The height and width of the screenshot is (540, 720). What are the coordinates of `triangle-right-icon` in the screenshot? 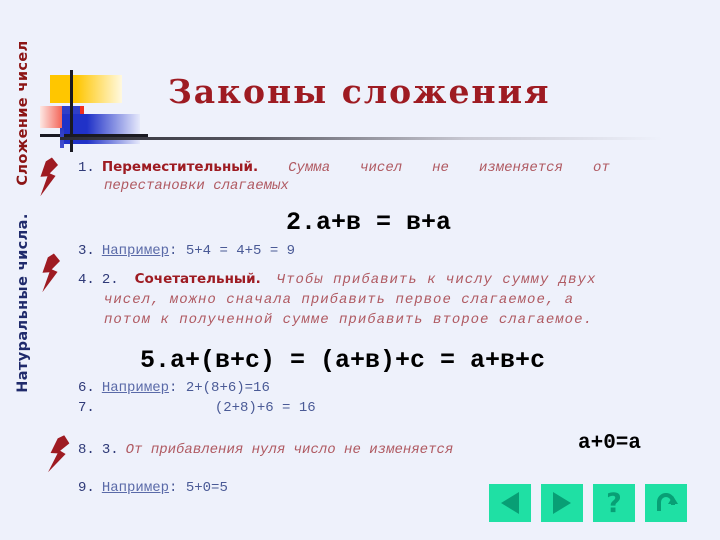 It's located at (562, 503).